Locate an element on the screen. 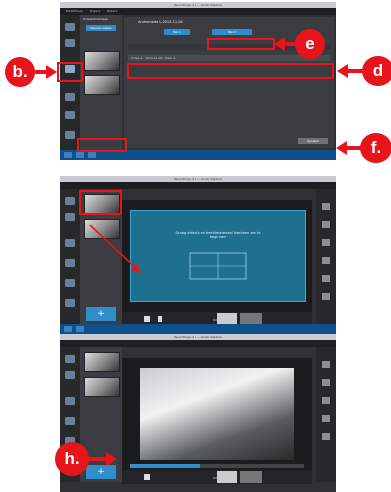 The width and height of the screenshot is (391, 492). tab-button-1: Tab 1 is located at coordinates (177, 32).